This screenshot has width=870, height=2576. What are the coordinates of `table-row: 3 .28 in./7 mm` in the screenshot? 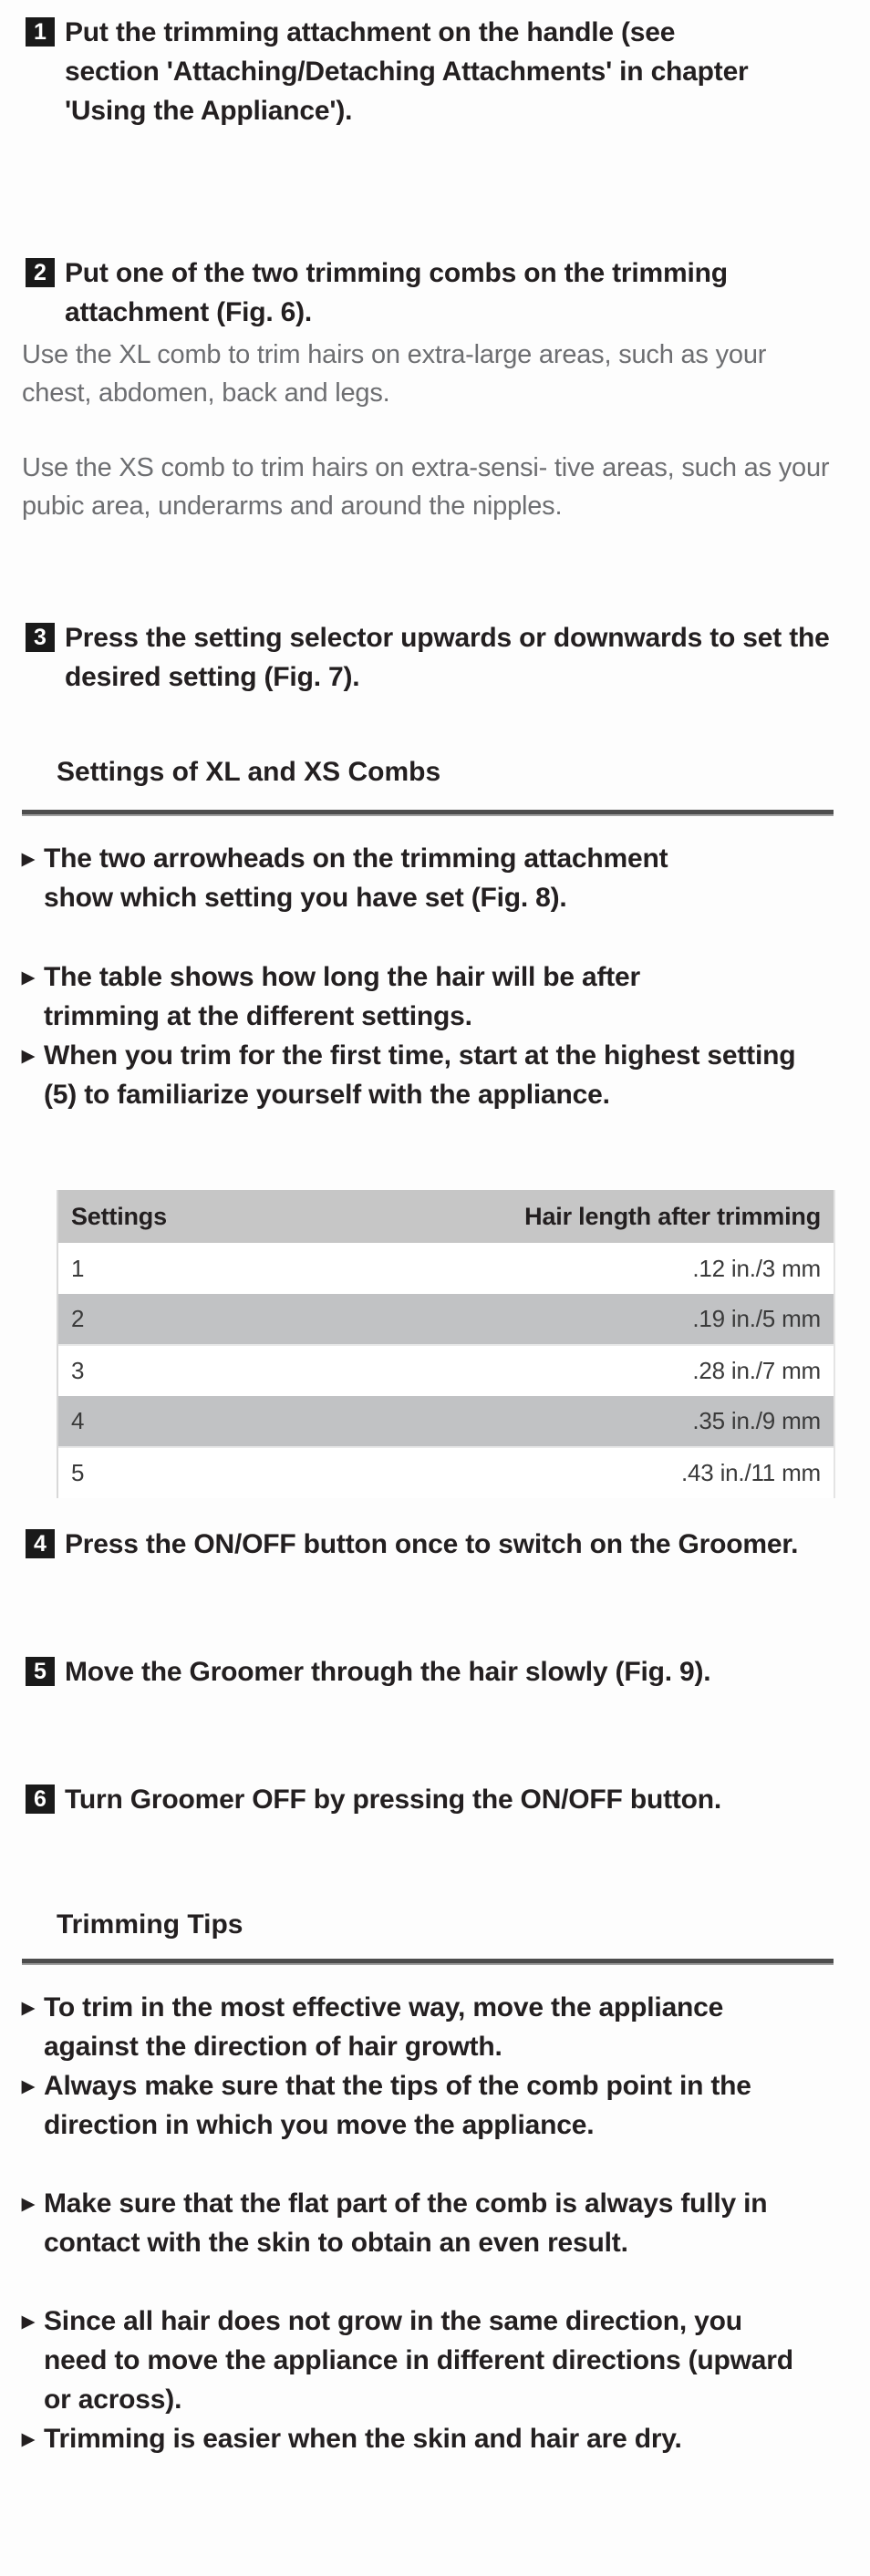 It's located at (446, 1370).